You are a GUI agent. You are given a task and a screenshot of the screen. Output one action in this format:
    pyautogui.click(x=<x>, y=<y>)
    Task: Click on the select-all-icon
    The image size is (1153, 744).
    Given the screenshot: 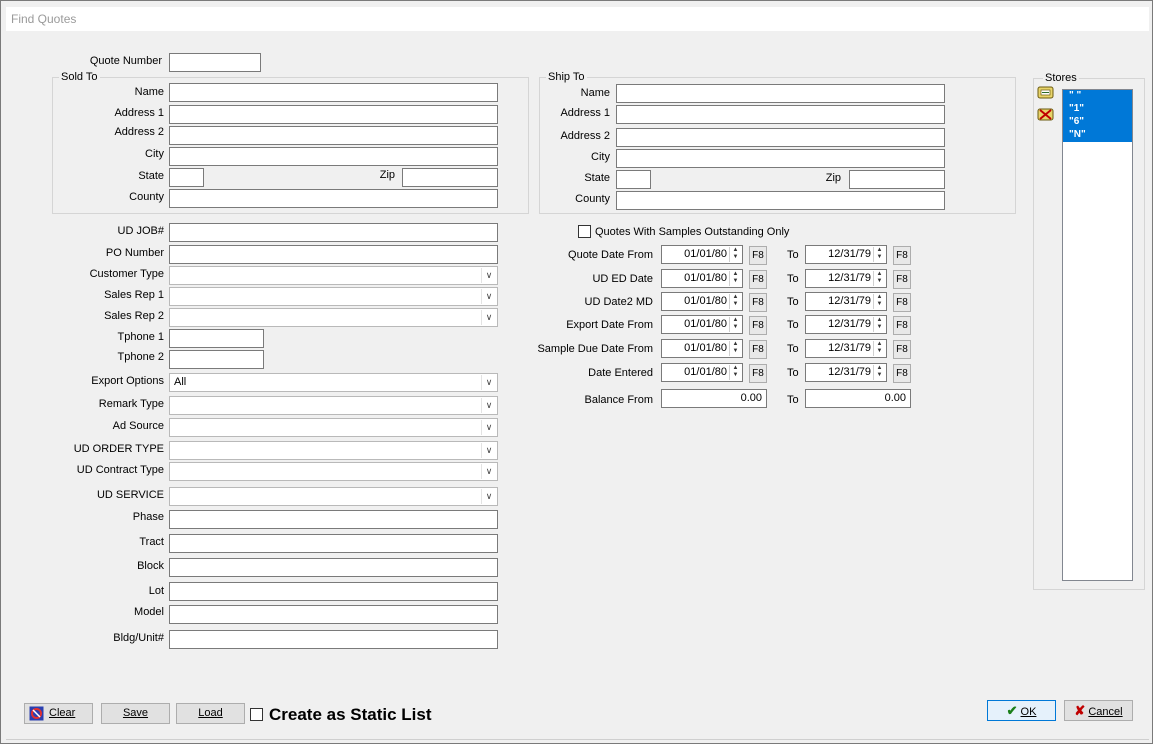 What is the action you would take?
    pyautogui.click(x=1046, y=93)
    